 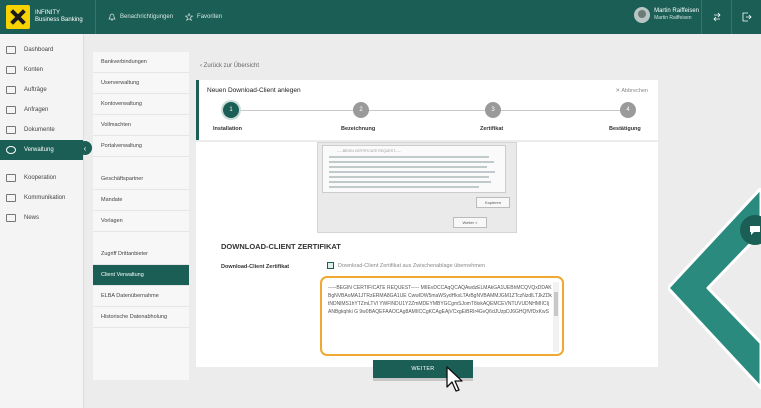 What do you see at coordinates (11, 50) in the screenshot?
I see `dashboard-icon` at bounding box center [11, 50].